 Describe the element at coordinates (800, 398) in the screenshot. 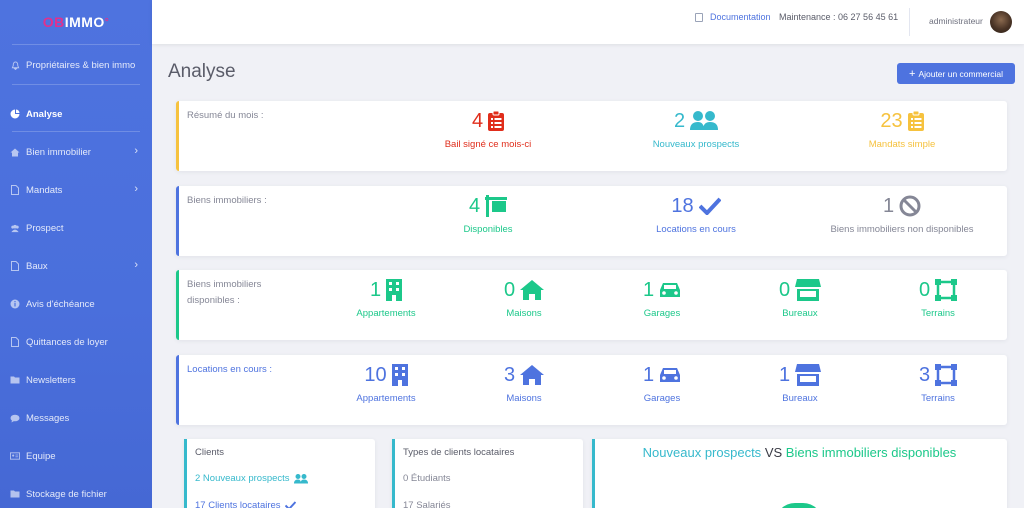

I see `stat-caption: Bureaux` at that location.